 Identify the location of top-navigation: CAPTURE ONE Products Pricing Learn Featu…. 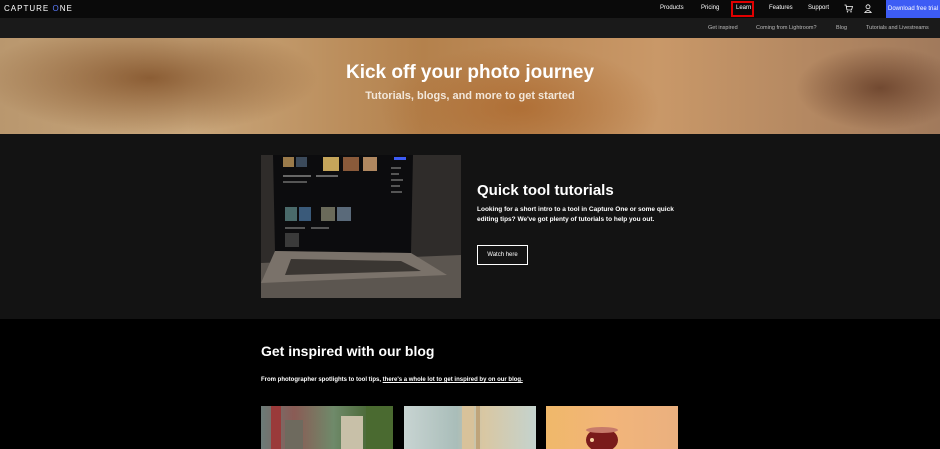
(470, 9).